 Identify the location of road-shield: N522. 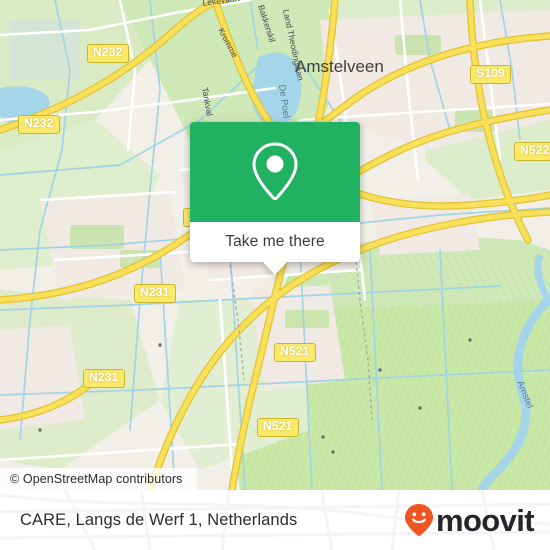
(532, 151).